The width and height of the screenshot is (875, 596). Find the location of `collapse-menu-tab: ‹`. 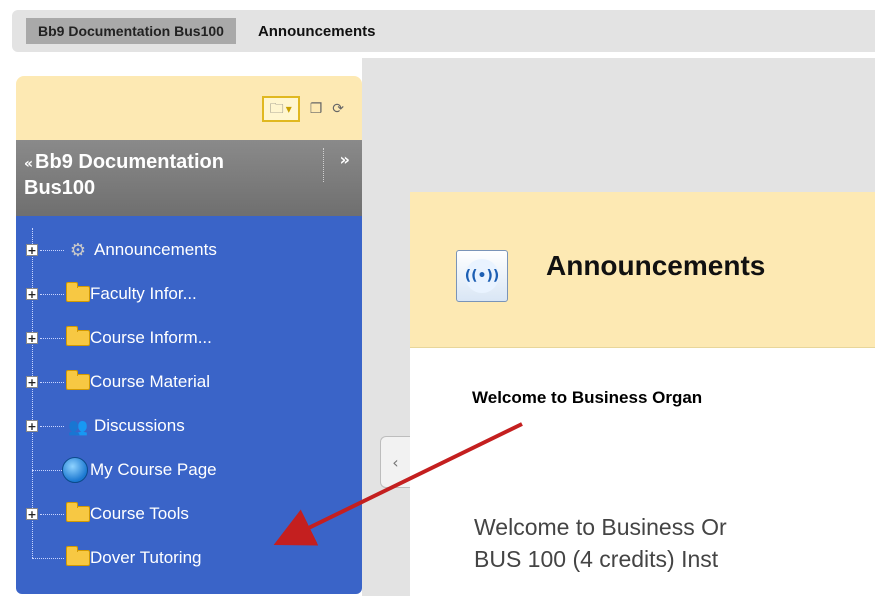

collapse-menu-tab: ‹ is located at coordinates (395, 462).